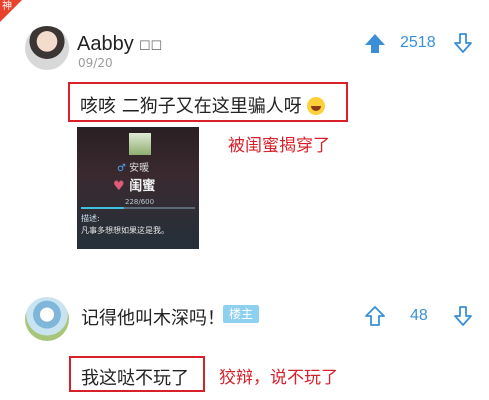  I want to click on highlighted-comment: 咳咳 二狗子又在这里骗人呀, so click(208, 102).